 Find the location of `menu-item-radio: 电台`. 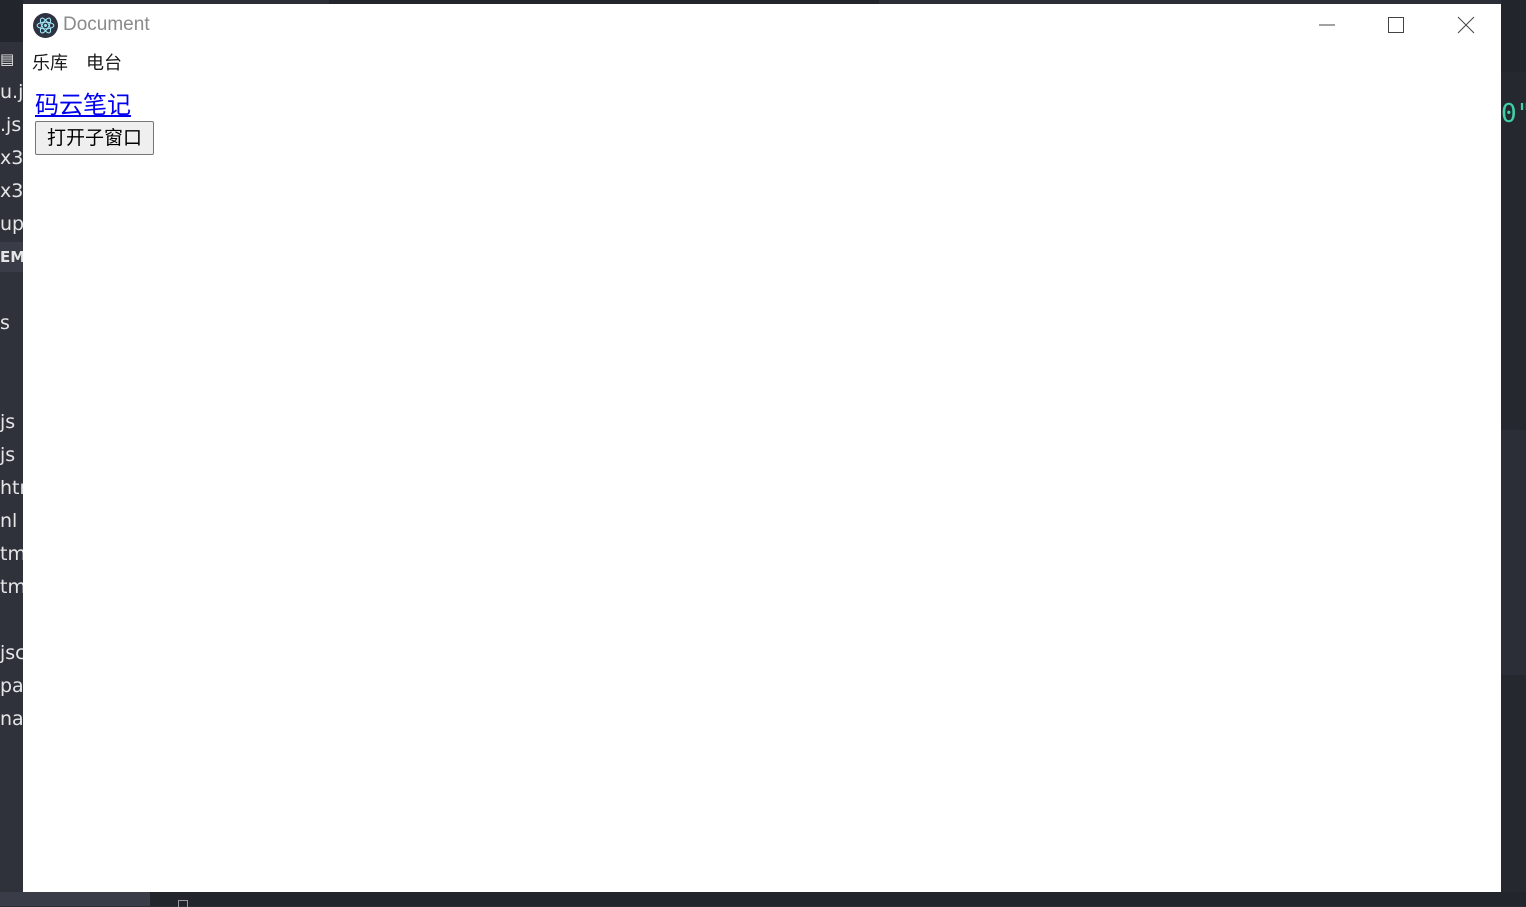

menu-item-radio: 电台 is located at coordinates (104, 64).